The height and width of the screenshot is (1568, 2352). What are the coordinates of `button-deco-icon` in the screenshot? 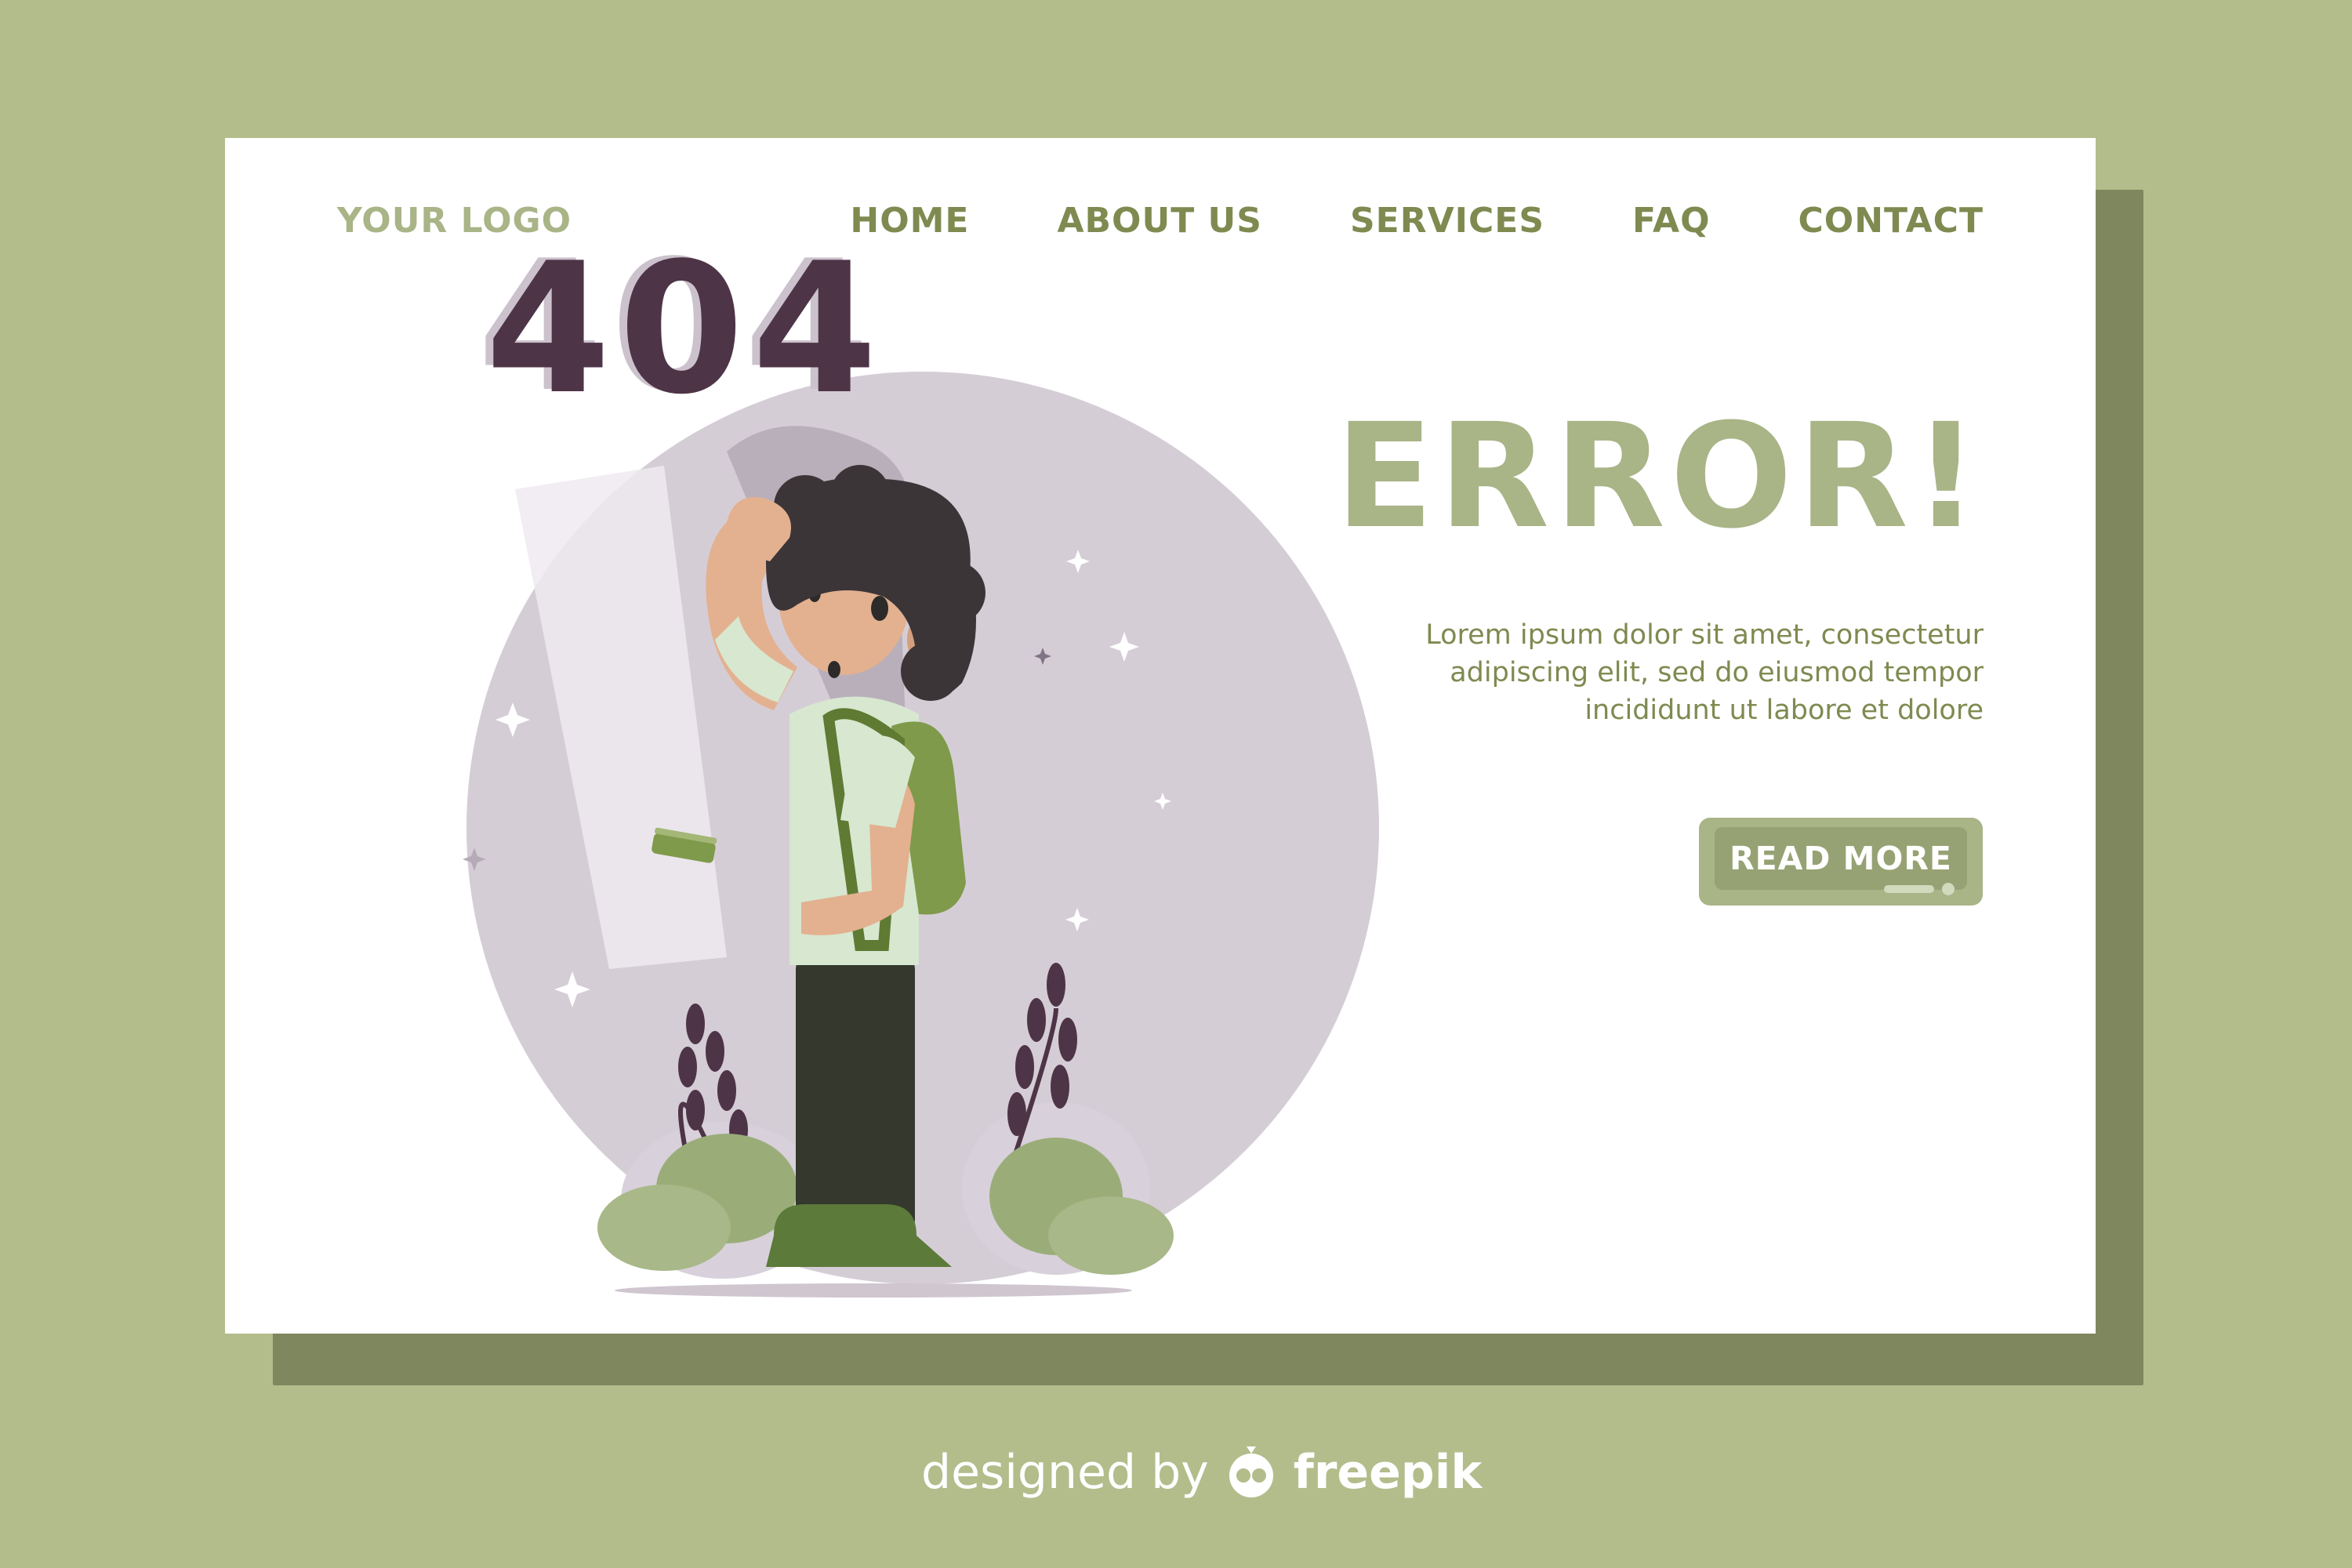 It's located at (1920, 889).